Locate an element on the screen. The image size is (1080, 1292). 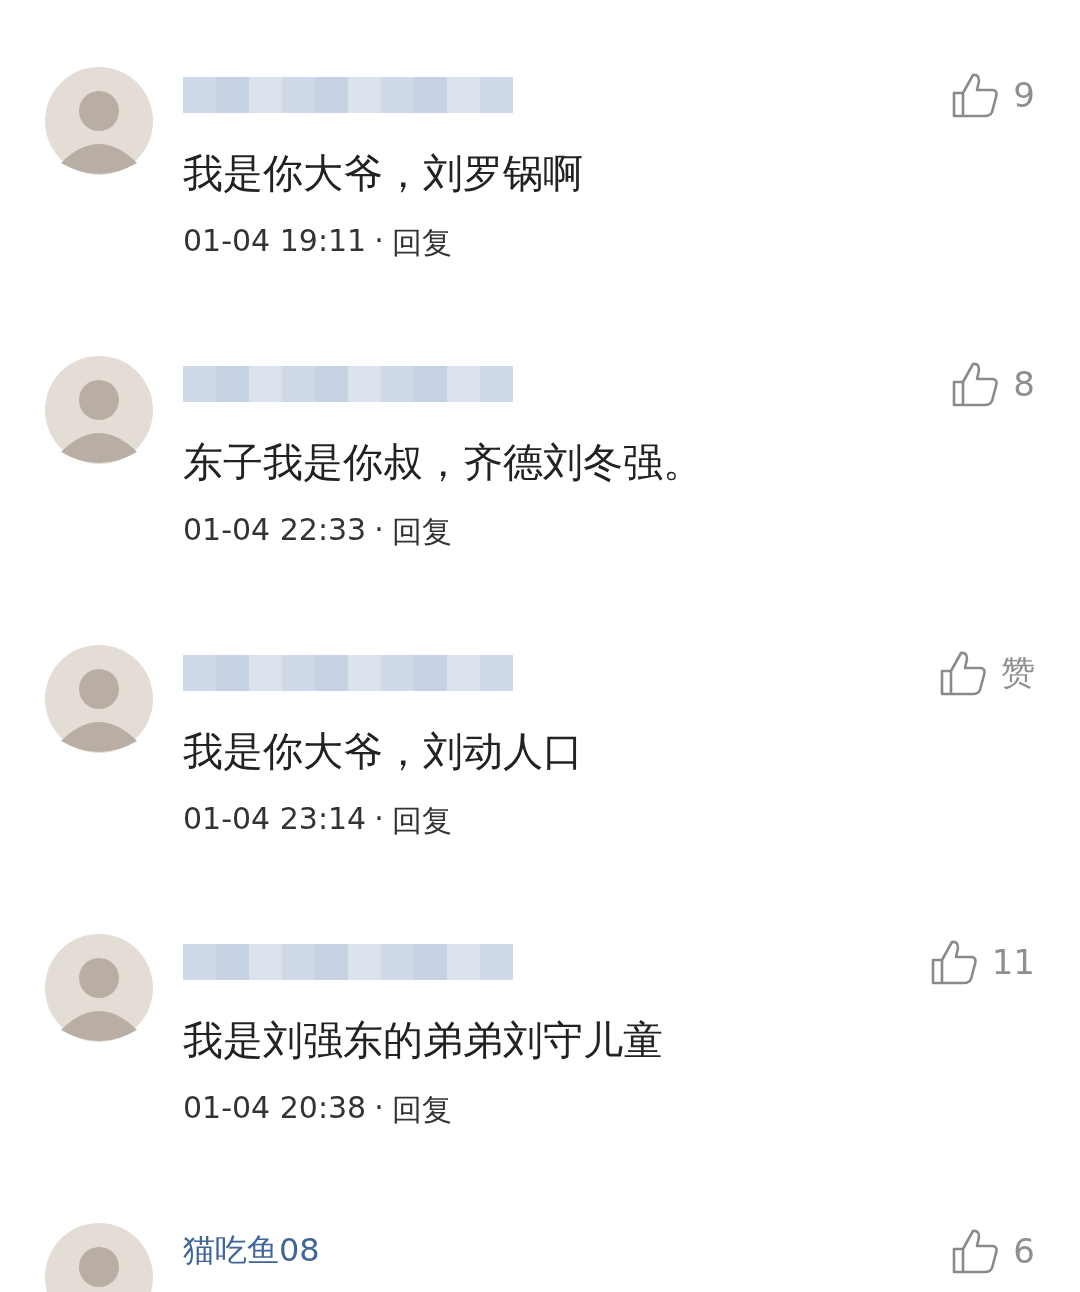
username: 猫吃鱼08 is located at coordinates (251, 1251).